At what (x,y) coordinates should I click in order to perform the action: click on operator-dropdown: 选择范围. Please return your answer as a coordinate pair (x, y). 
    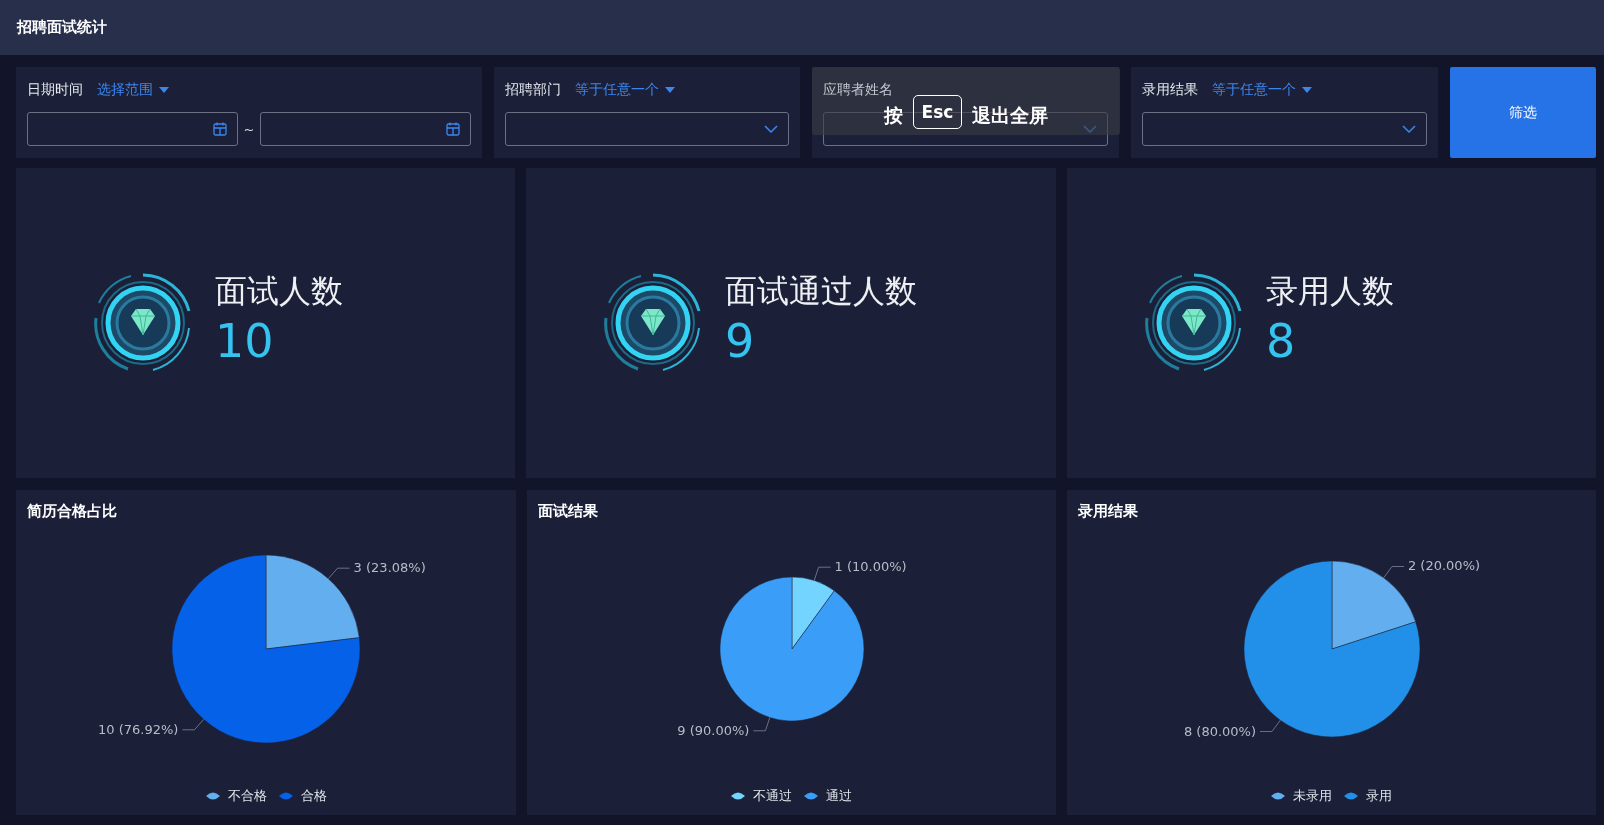
    Looking at the image, I should click on (133, 90).